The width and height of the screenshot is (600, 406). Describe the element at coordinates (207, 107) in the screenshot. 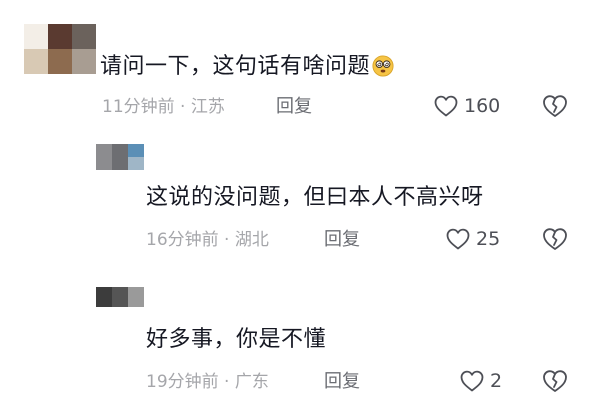

I see `comment-location: 江苏` at that location.